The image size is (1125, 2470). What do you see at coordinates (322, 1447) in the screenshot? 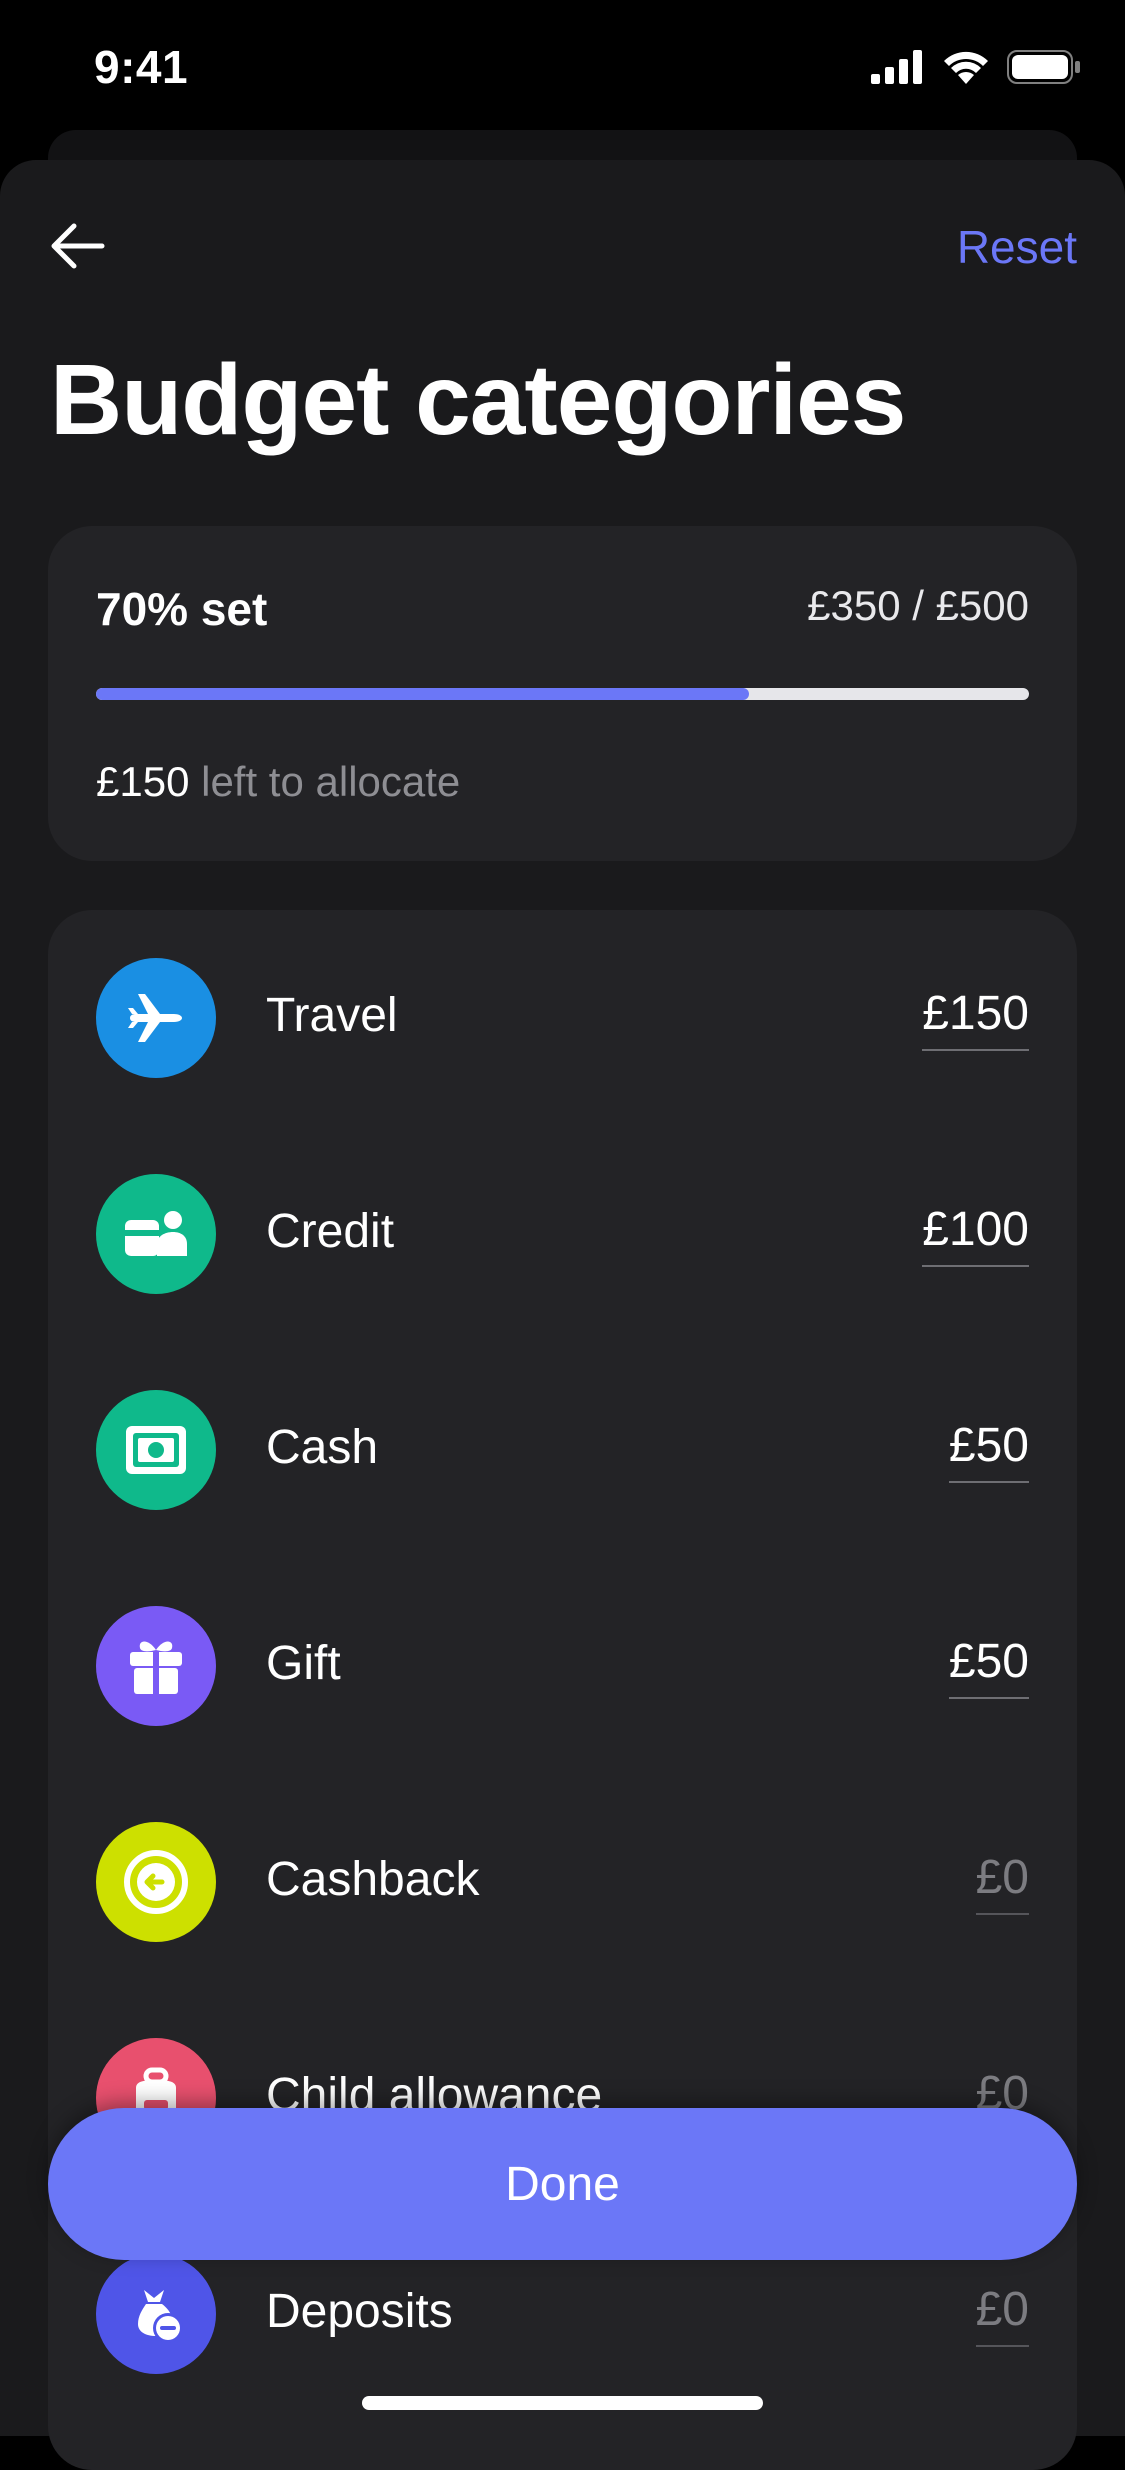
I see `category-name: Cash` at bounding box center [322, 1447].